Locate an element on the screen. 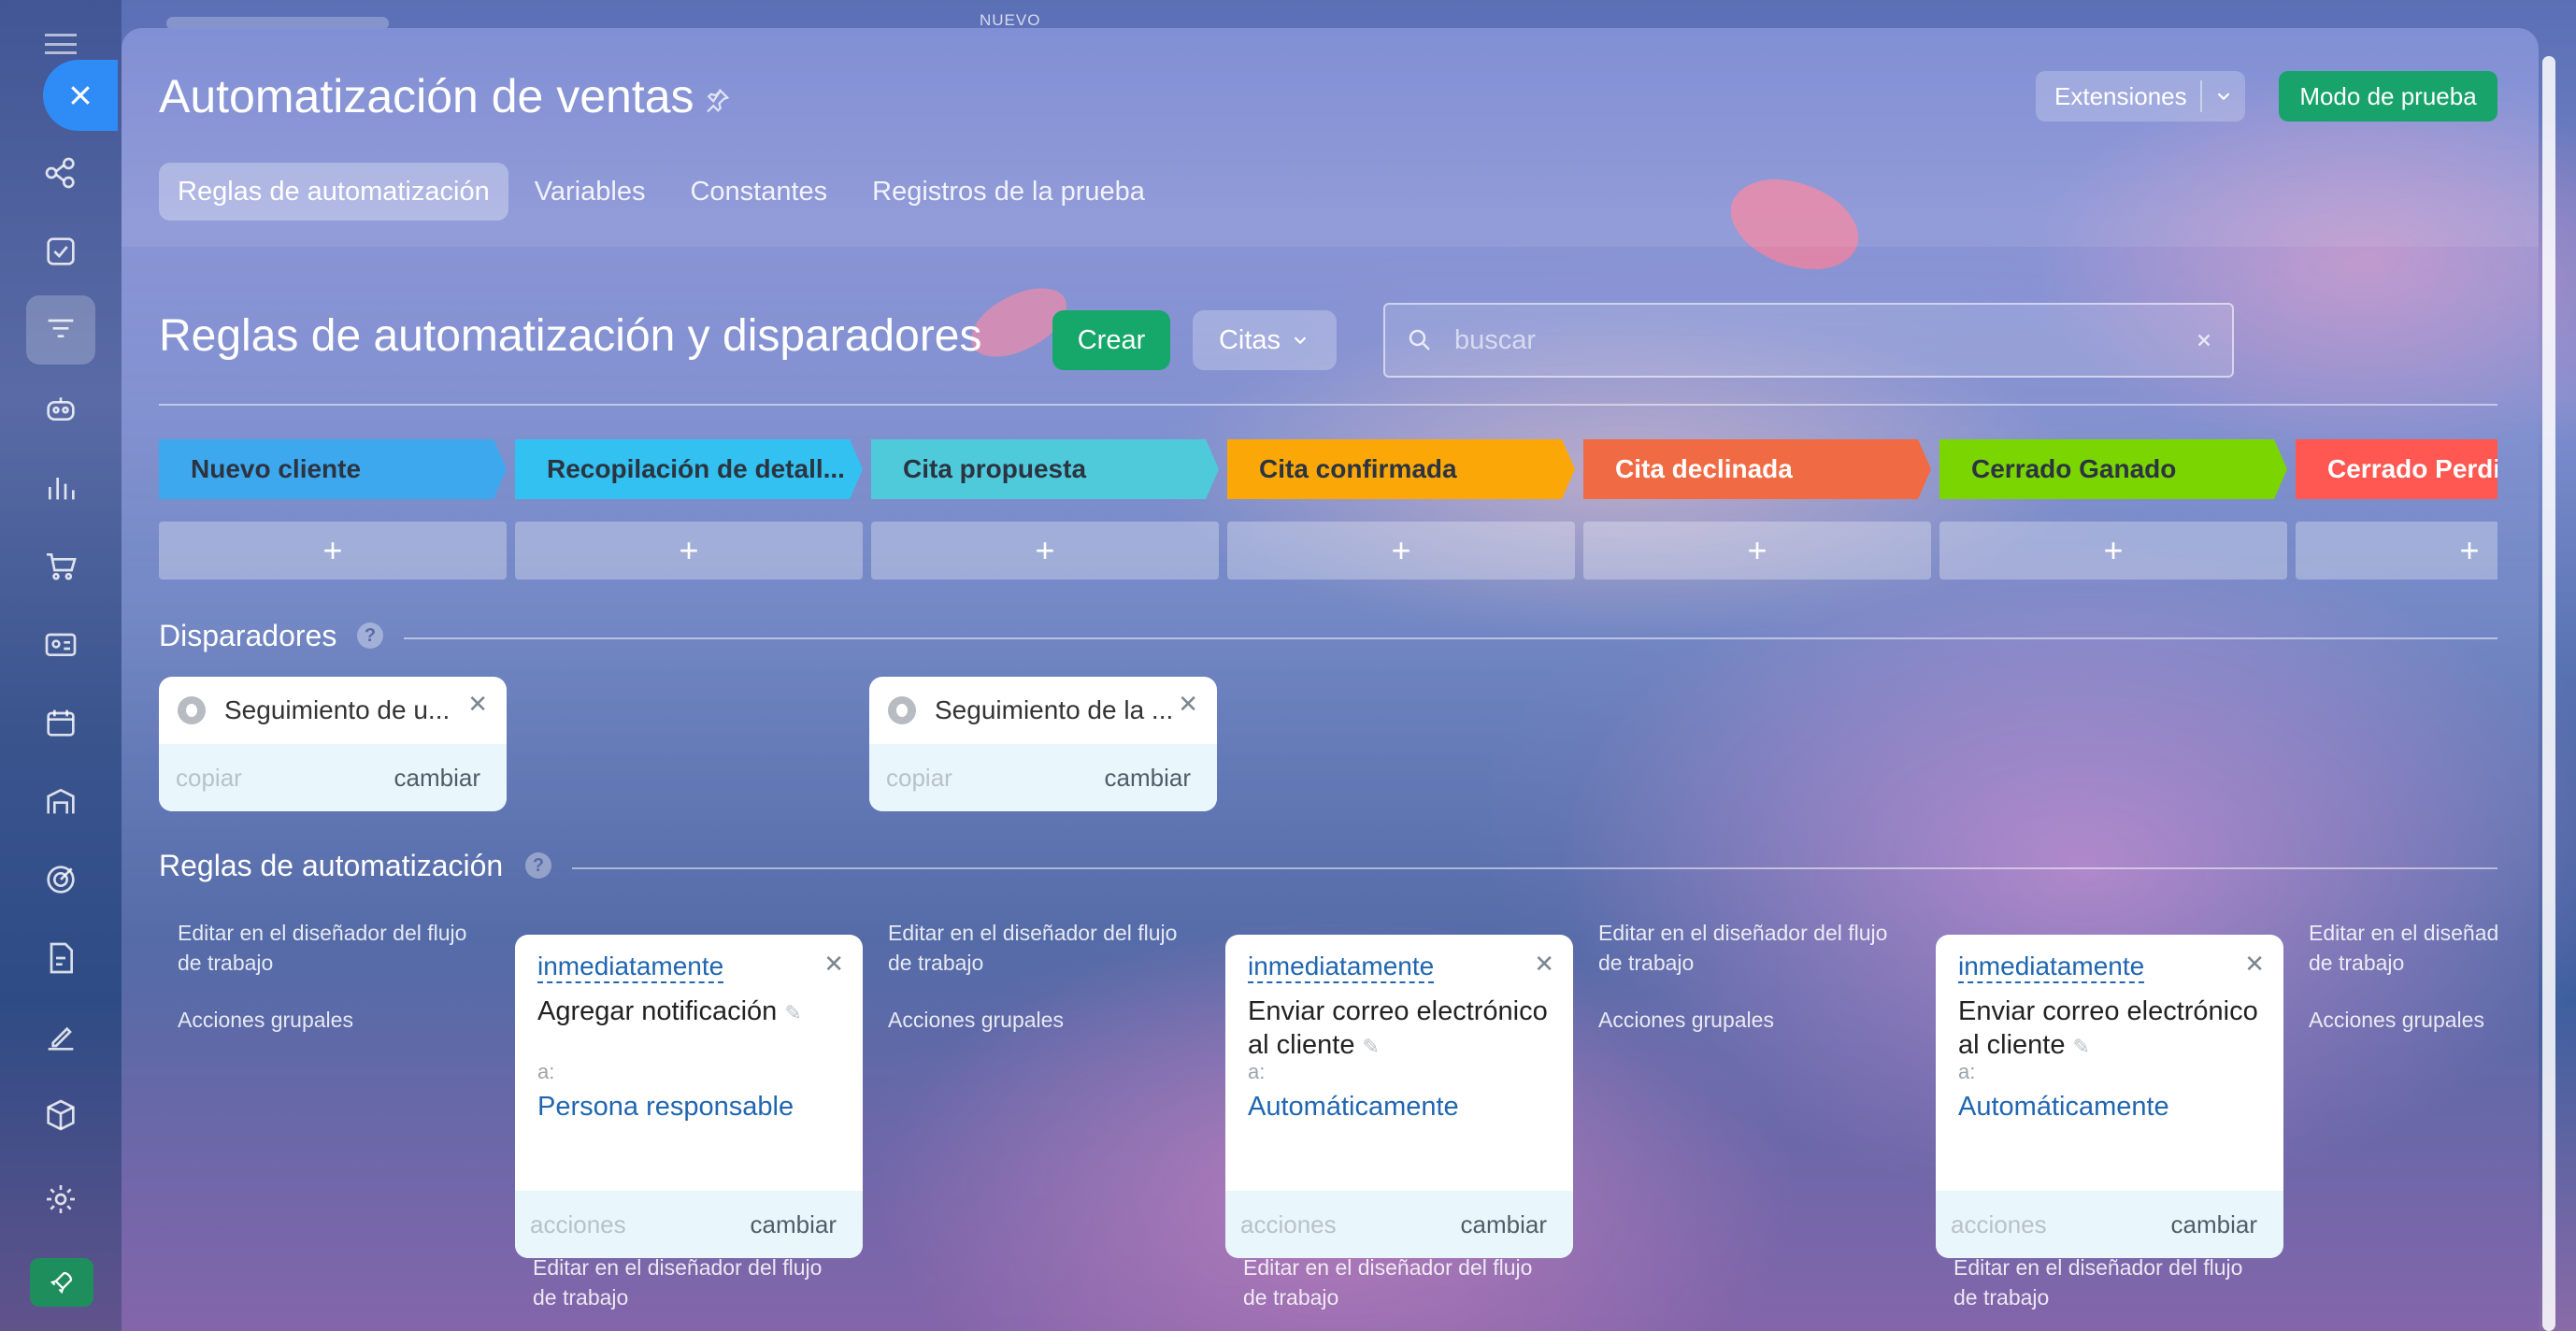 The image size is (2576, 1331). rocket-icon is located at coordinates (61, 1282).